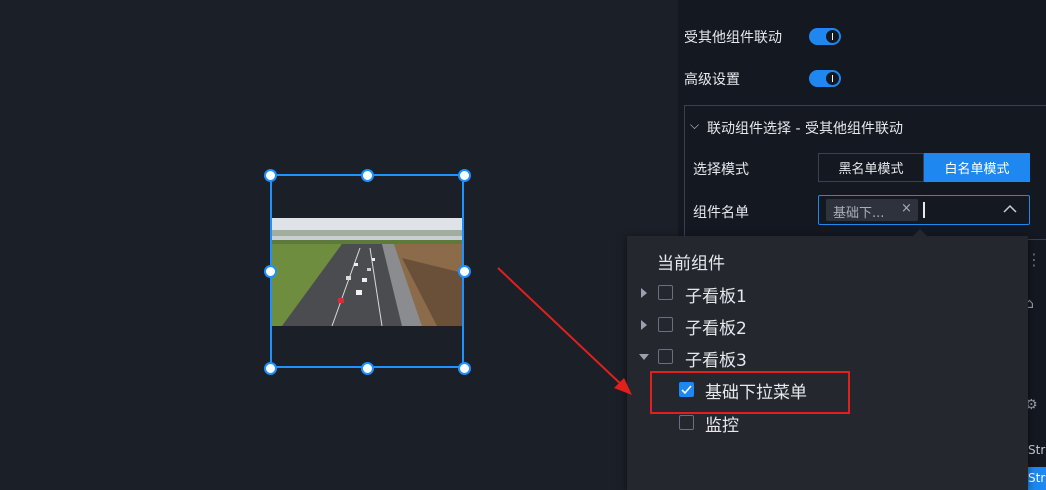  Describe the element at coordinates (721, 213) in the screenshot. I see `component-list-label: 组件名单` at that location.